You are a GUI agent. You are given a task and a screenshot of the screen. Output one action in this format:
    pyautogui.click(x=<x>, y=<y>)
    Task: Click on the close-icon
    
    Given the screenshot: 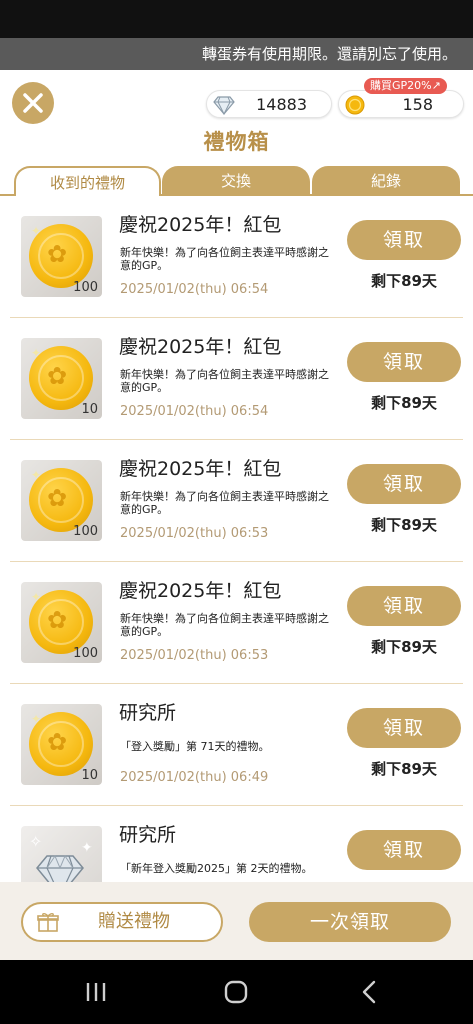 What is the action you would take?
    pyautogui.click(x=33, y=103)
    